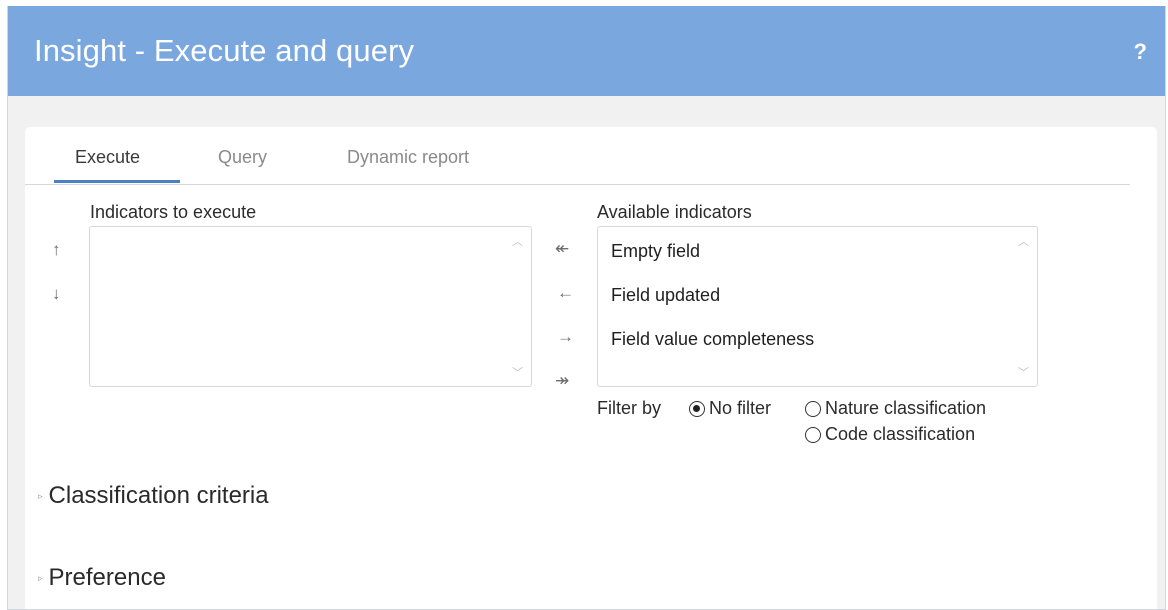 The image size is (1168, 610). Describe the element at coordinates (674, 212) in the screenshot. I see `available-indicators-label: Available indicators` at that location.